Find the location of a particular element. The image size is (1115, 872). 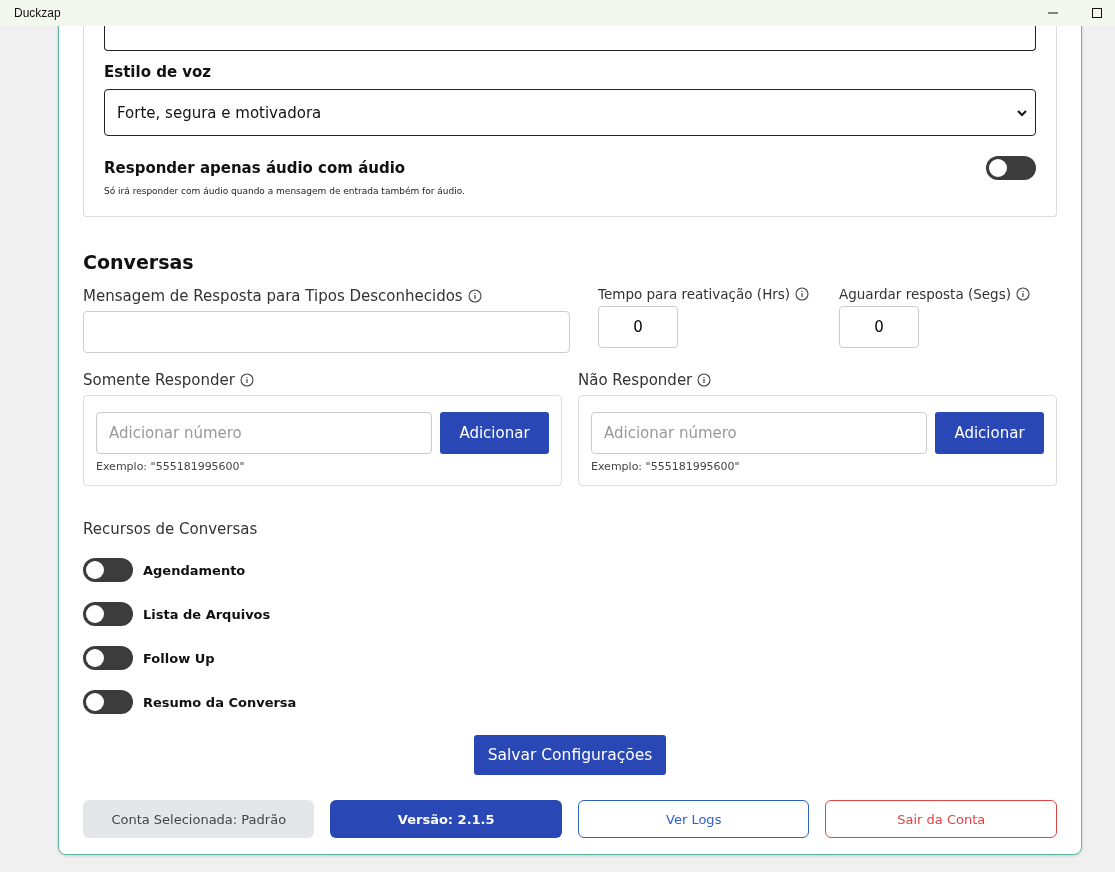

field-label: Mensagem de Resposta para Tipos Desconhecidos is located at coordinates (273, 296).